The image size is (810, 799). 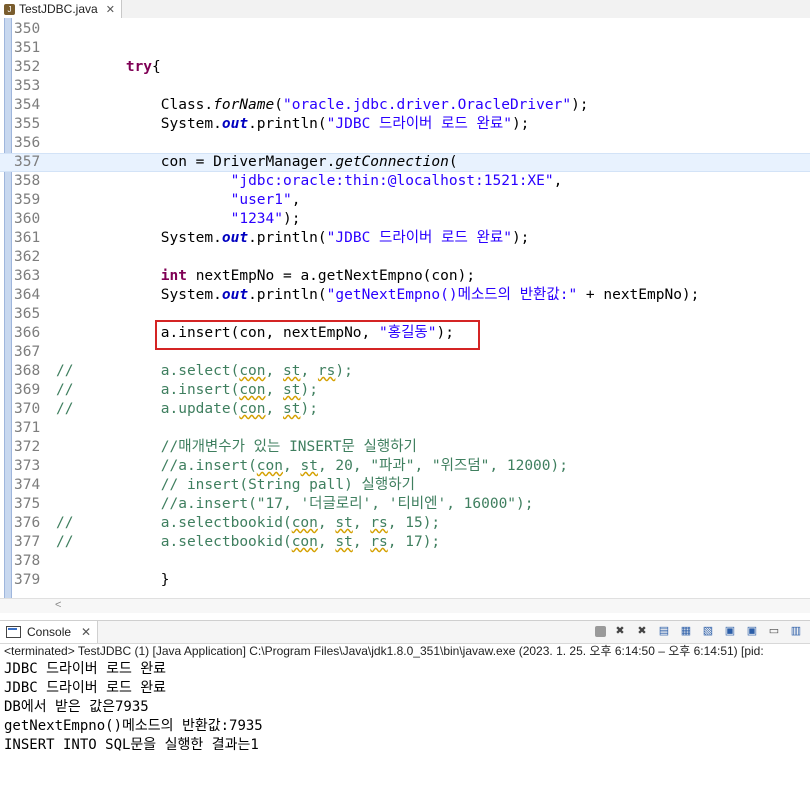 What do you see at coordinates (27, 542) in the screenshot?
I see `line-number: 377` at bounding box center [27, 542].